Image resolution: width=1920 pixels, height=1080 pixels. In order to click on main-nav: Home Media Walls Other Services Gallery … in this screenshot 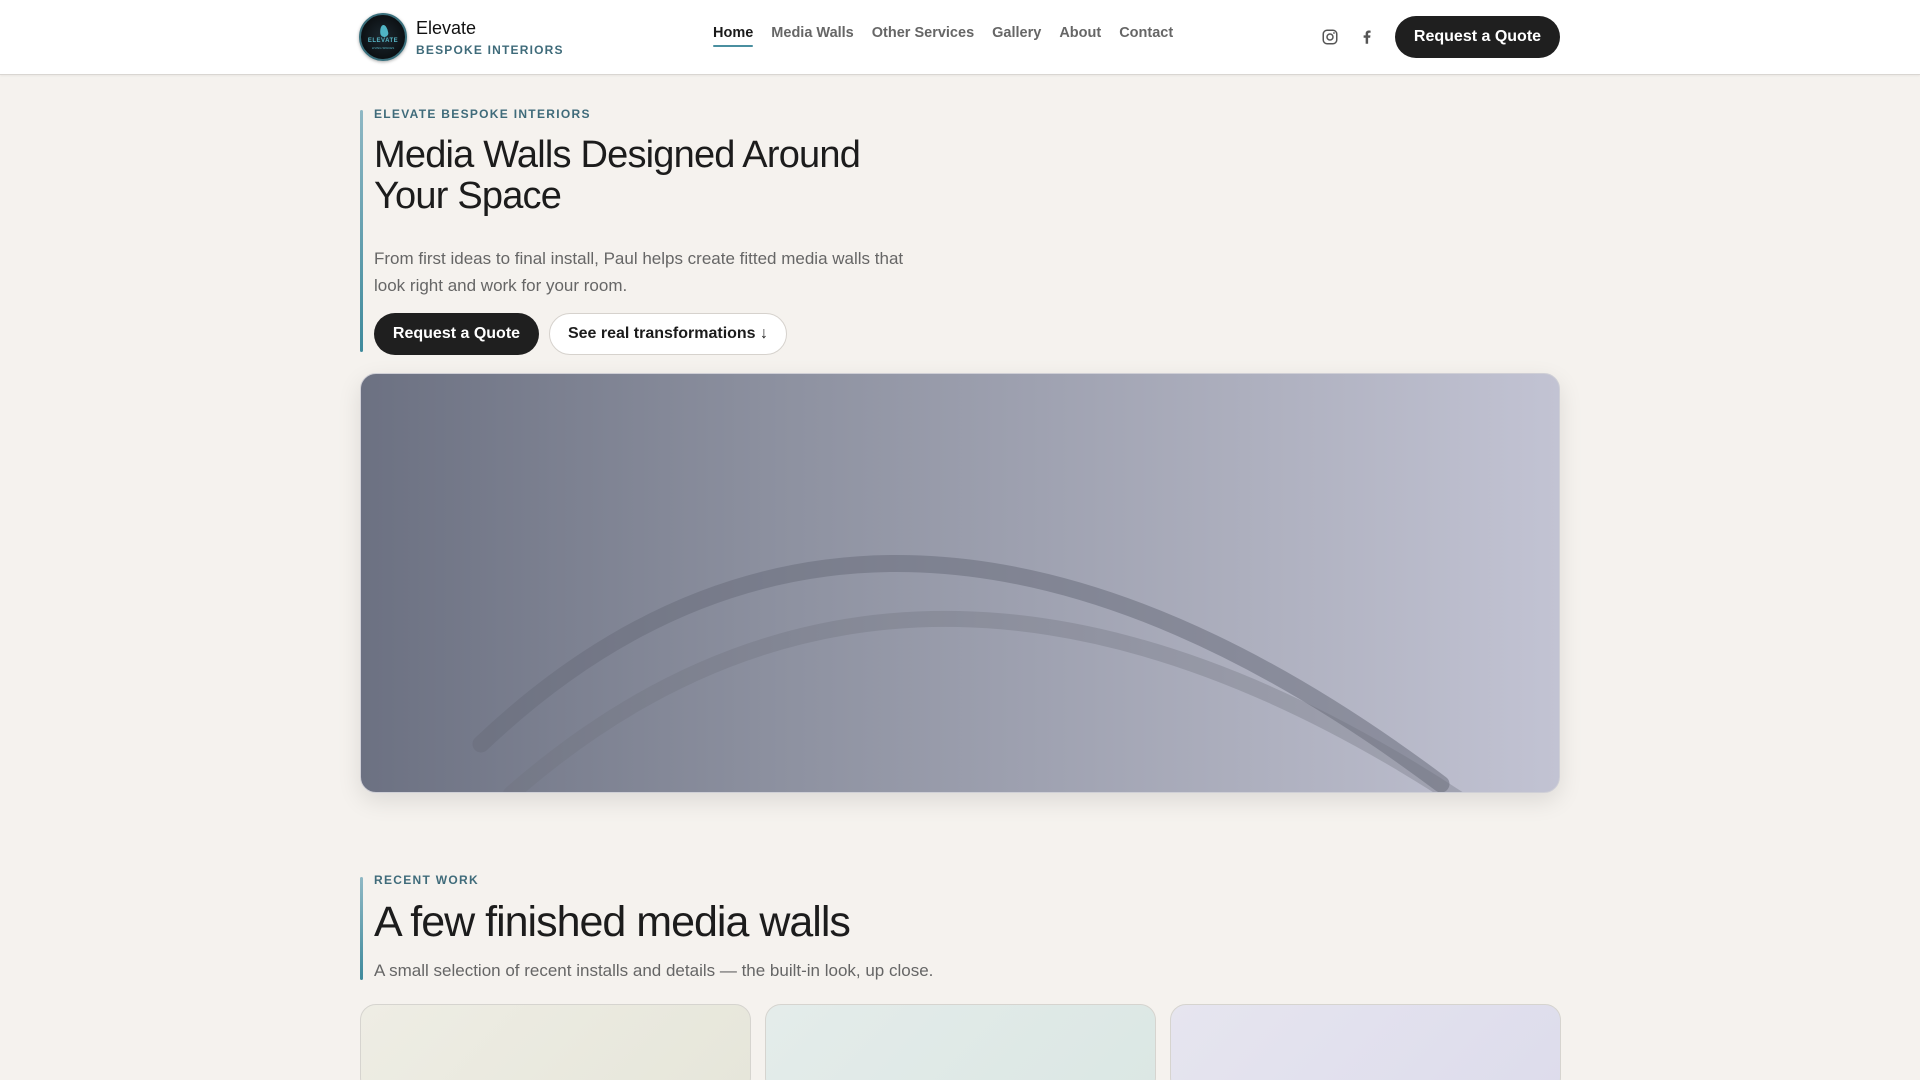, I will do `click(943, 36)`.